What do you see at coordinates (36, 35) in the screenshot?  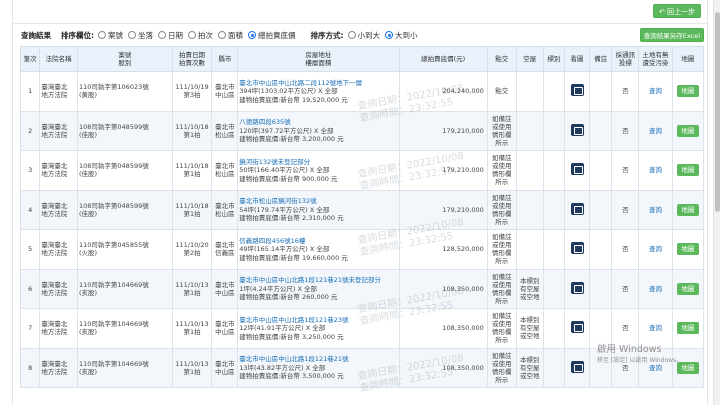 I see `result-label: 查詢結果` at bounding box center [36, 35].